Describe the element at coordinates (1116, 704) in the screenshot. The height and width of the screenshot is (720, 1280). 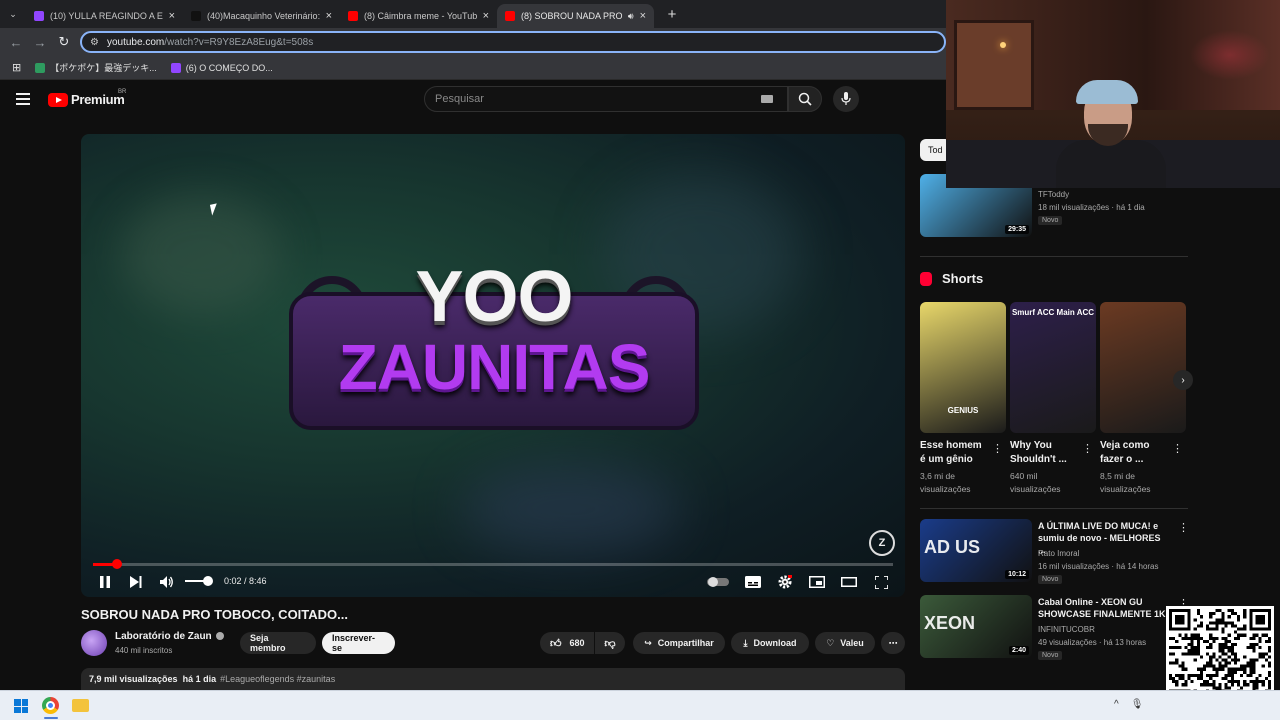
I see `chevron-up-icon: ^` at that location.